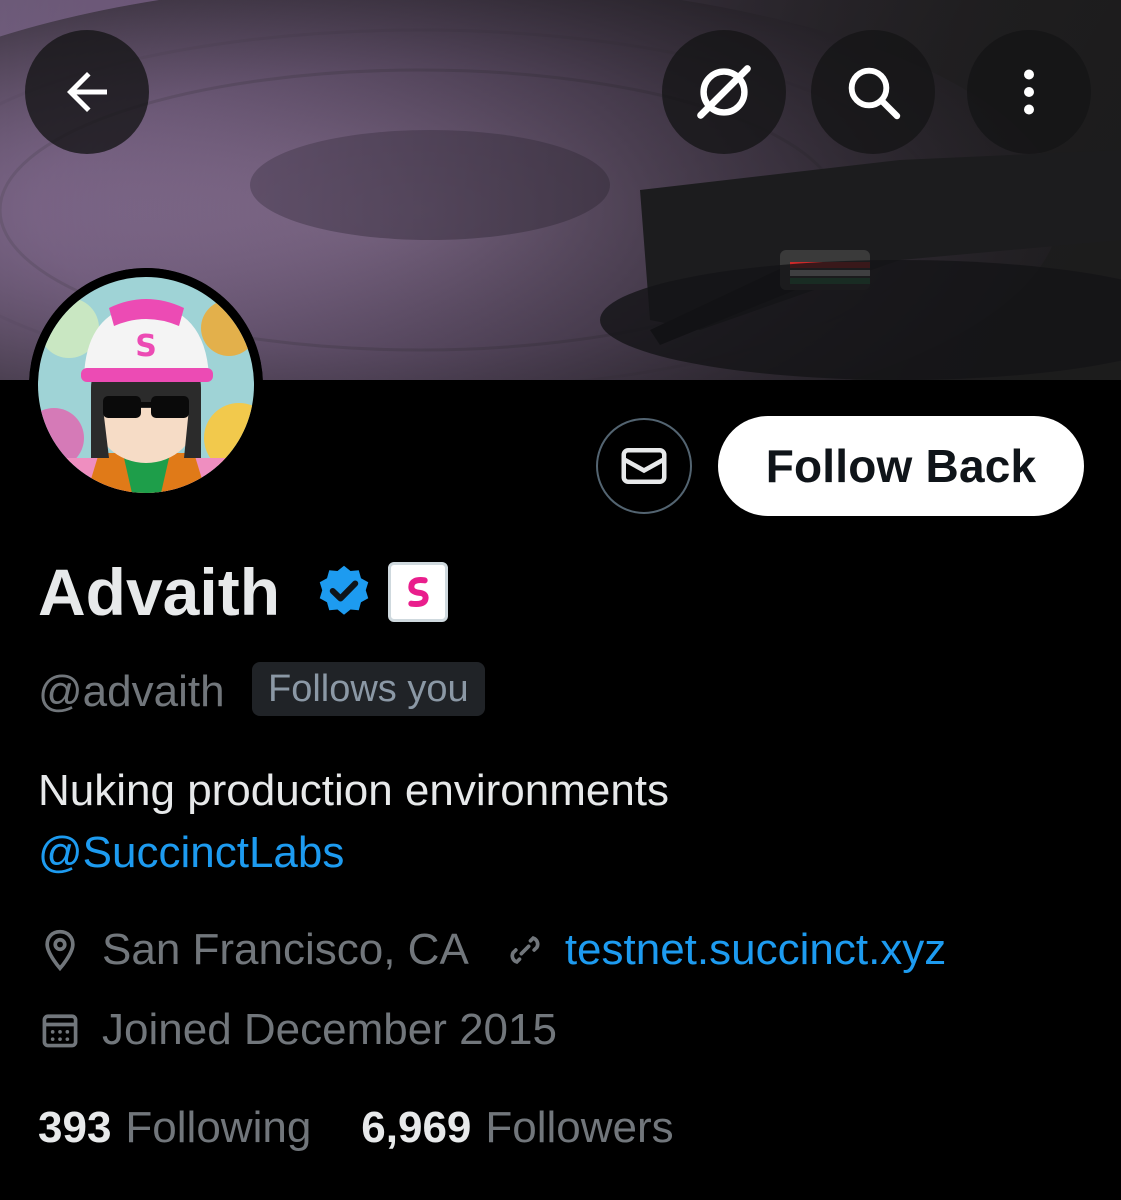 The image size is (1121, 1200). I want to click on search-button, so click(873, 92).